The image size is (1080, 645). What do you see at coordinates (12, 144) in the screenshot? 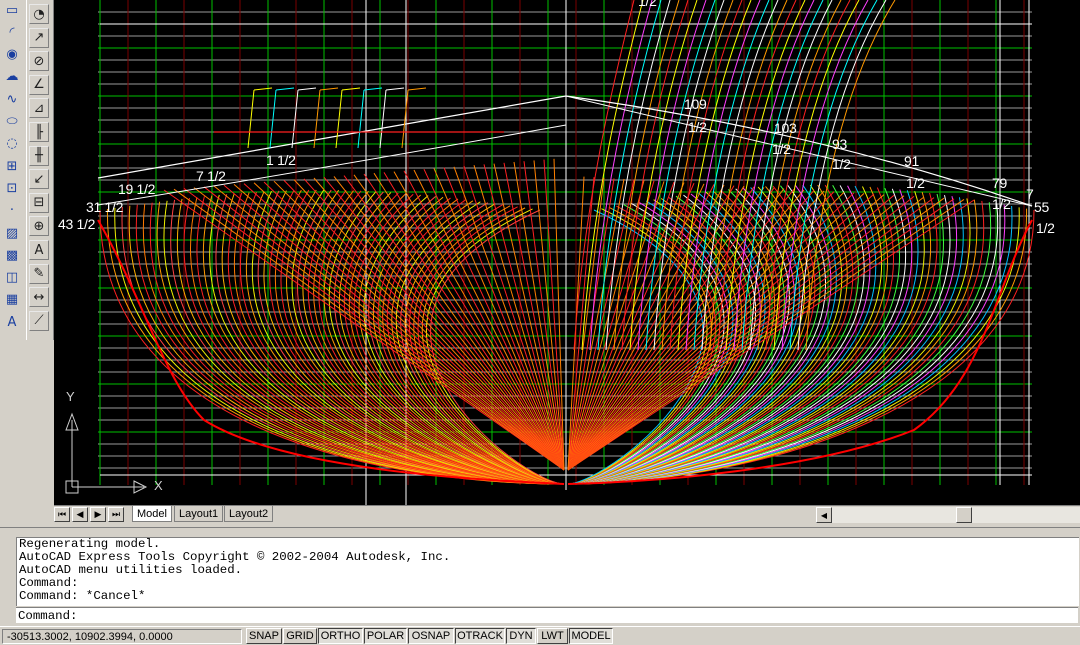
I see `ellipse-arc-icon: ◌` at bounding box center [12, 144].